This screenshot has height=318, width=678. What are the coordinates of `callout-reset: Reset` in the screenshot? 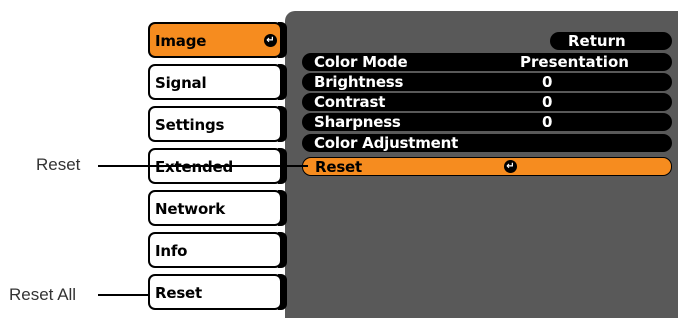 It's located at (58, 164).